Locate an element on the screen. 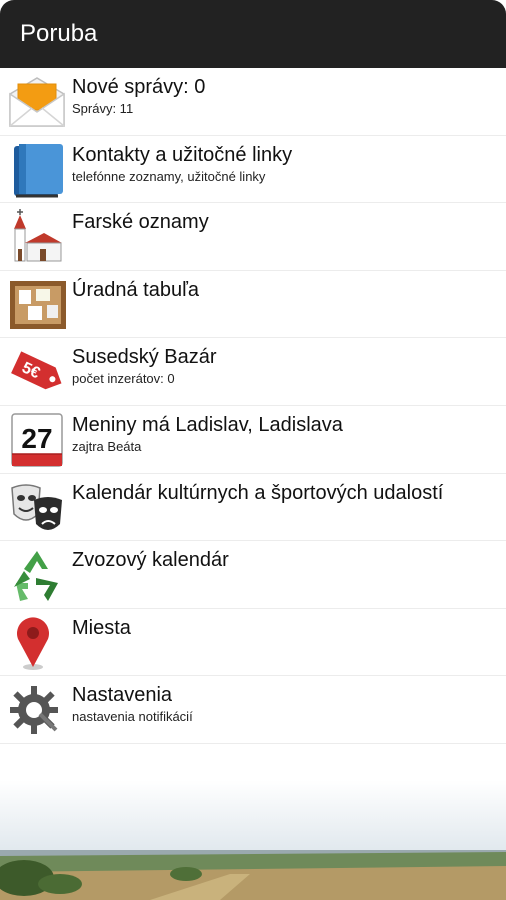 This screenshot has width=506, height=900. menu-item-waste-calendar: Zvozový kalendár is located at coordinates (253, 575).